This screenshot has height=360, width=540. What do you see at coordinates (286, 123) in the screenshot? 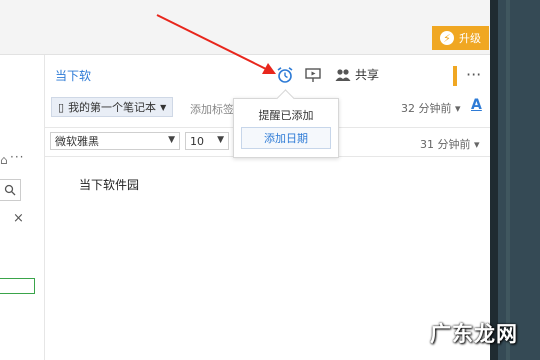
I see `reminder-popover: 提醒已添加 添加日期` at bounding box center [286, 123].